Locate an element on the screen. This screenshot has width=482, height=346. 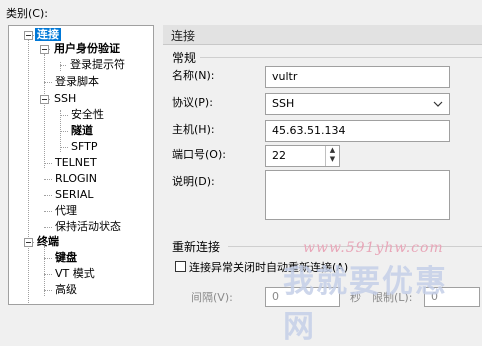
tree-item-login-script: 登录脚本 is located at coordinates (77, 82).